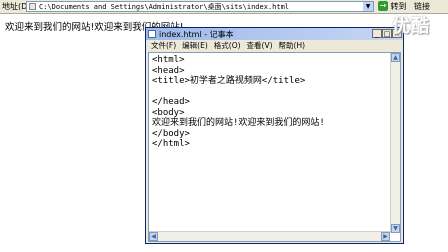 The width and height of the screenshot is (448, 252). Describe the element at coordinates (395, 57) in the screenshot. I see `scroll-up-icon: ▲` at that location.